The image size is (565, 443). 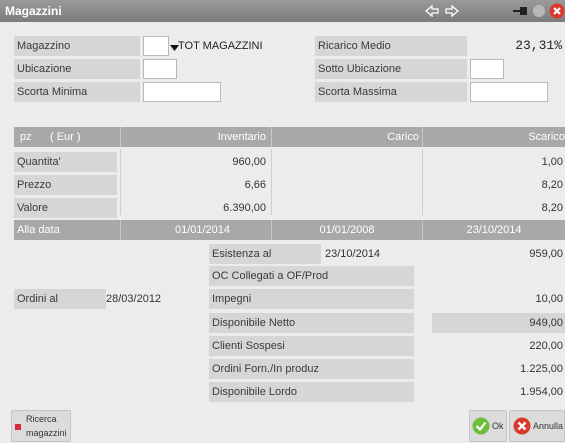 What do you see at coordinates (539, 11) in the screenshot?
I see `minimize-icon` at bounding box center [539, 11].